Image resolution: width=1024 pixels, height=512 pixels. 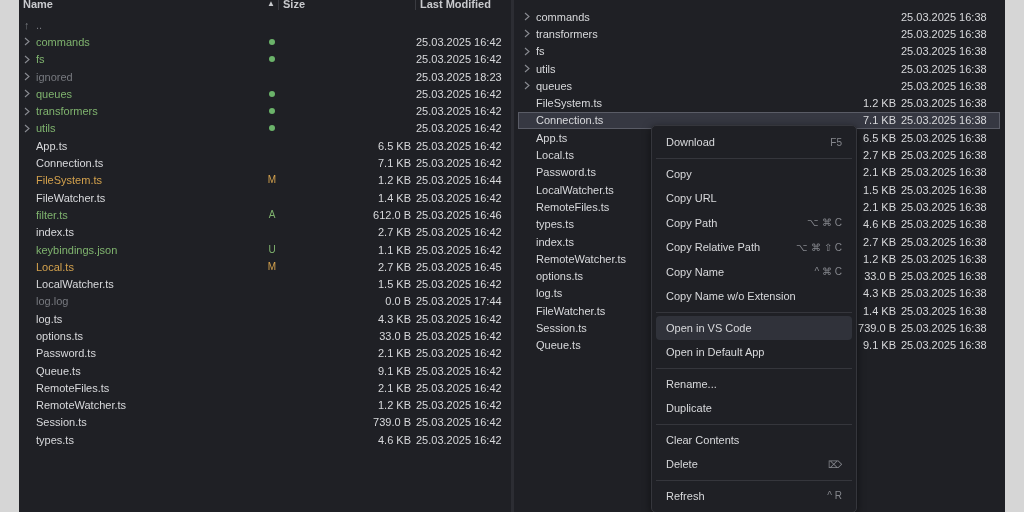 What do you see at coordinates (754, 296) in the screenshot?
I see `menu-item: Copy Name w/o Extension` at bounding box center [754, 296].